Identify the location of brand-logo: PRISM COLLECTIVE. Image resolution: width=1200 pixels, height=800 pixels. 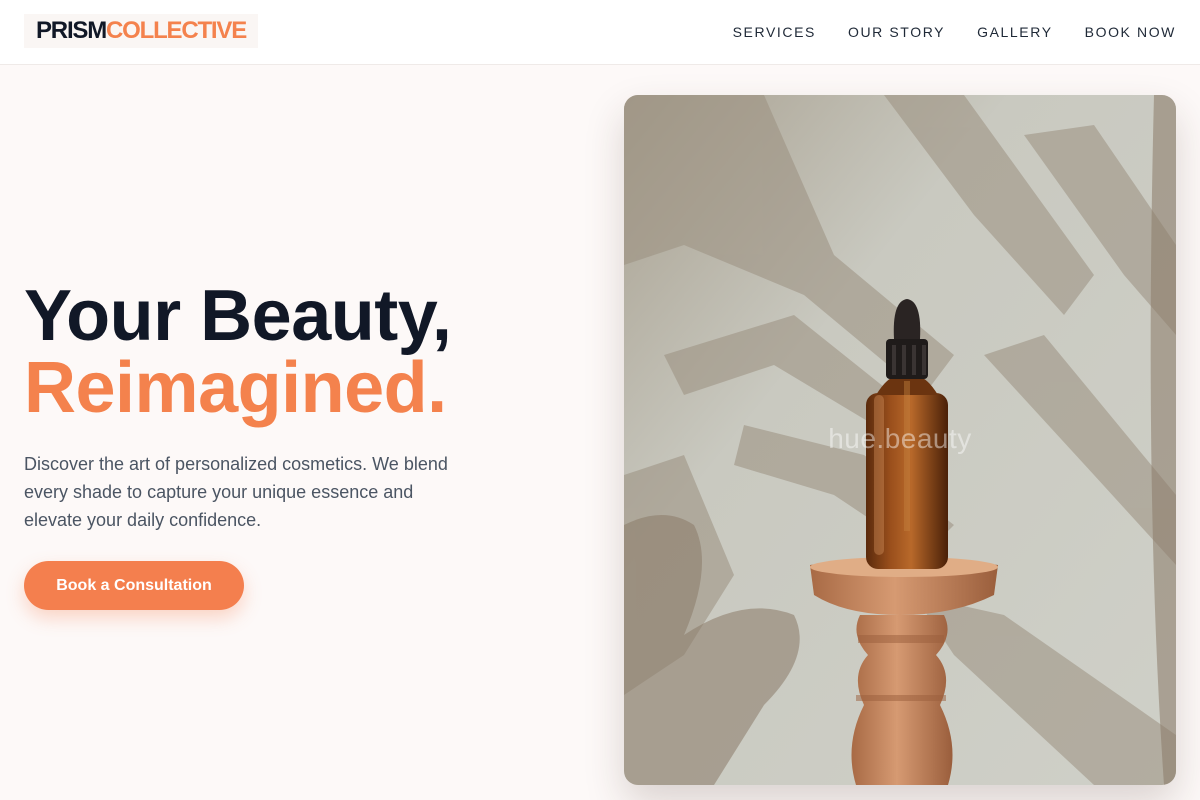
(141, 31).